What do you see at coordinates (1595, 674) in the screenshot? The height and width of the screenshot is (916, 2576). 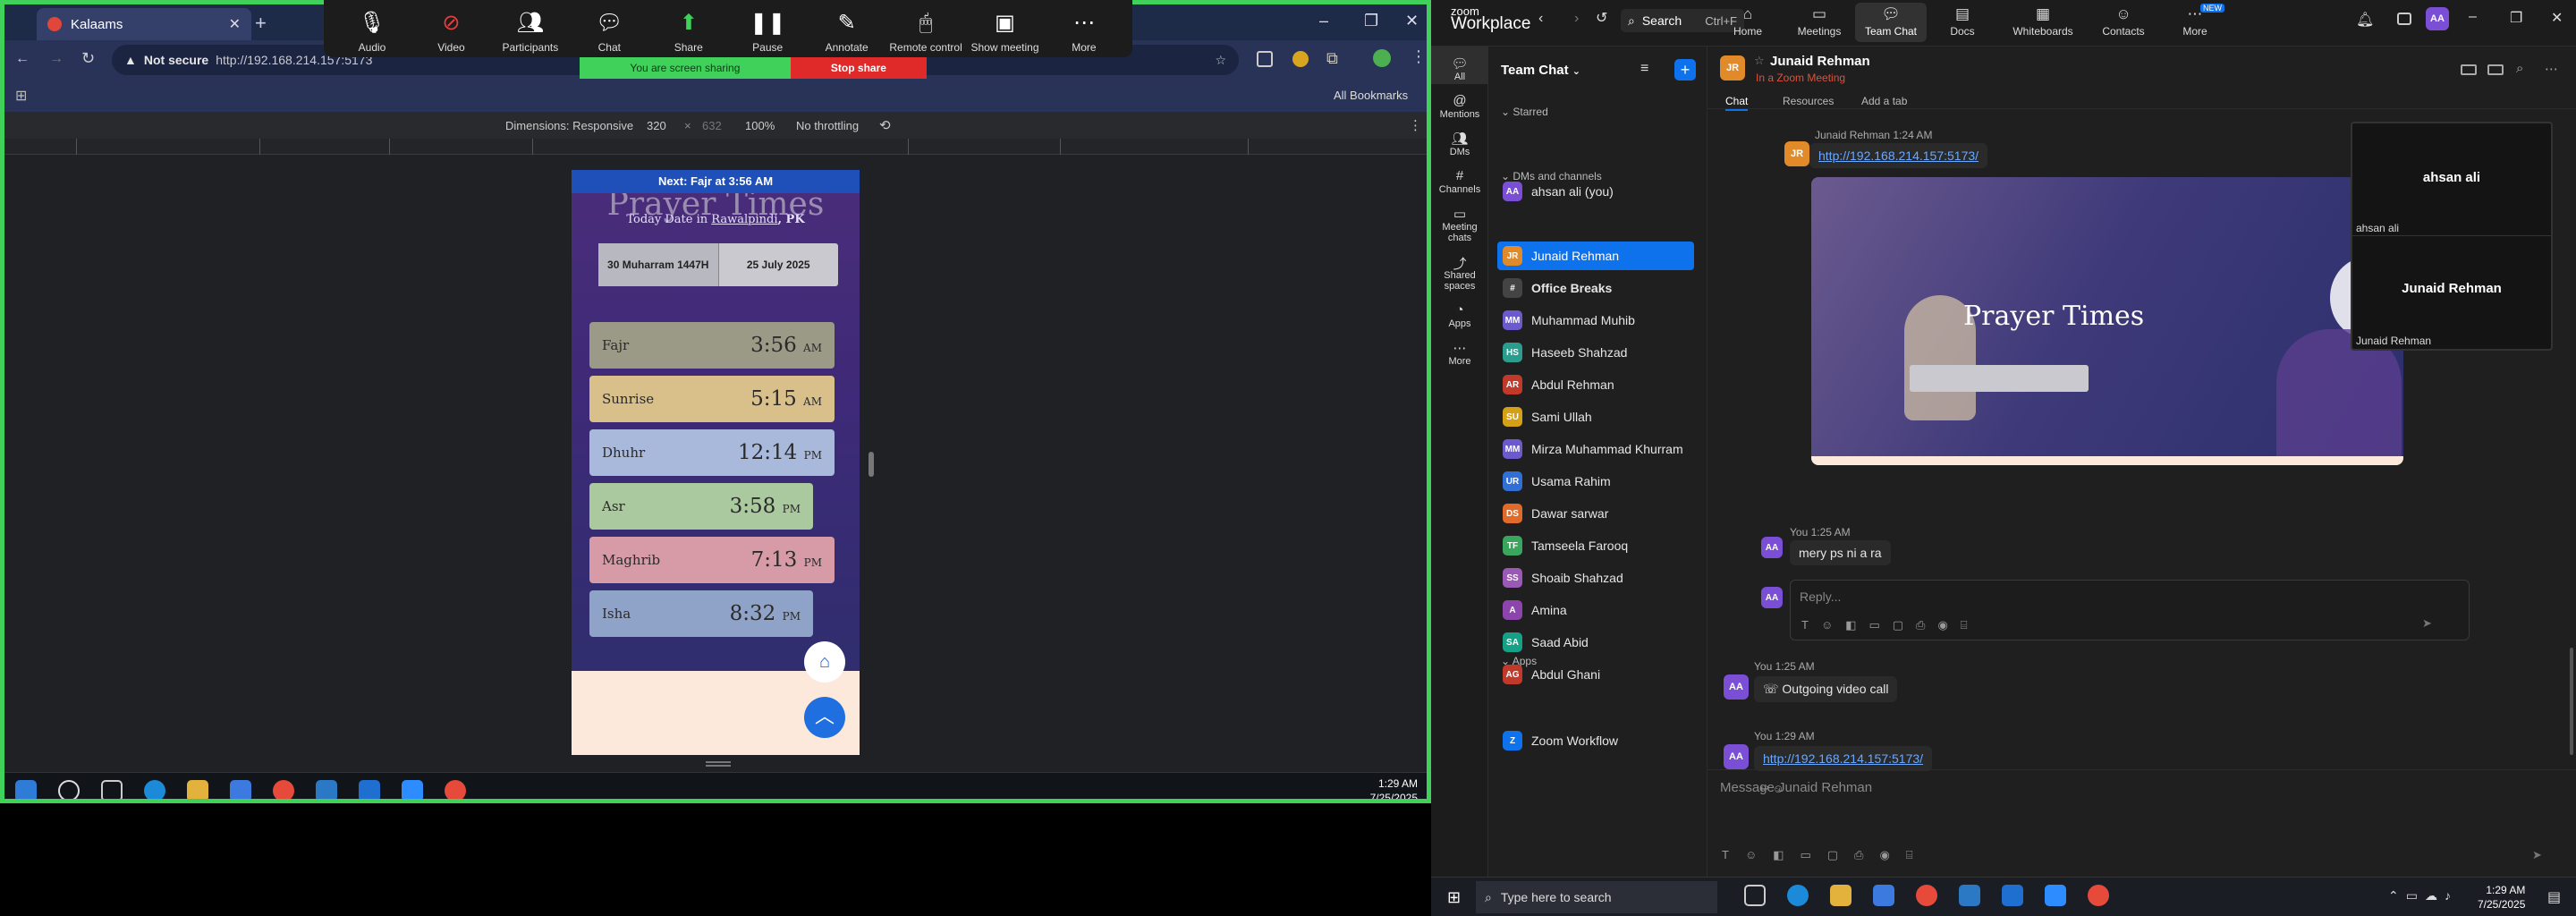 I see `chat-list-item: AG Abdul Ghani` at bounding box center [1595, 674].